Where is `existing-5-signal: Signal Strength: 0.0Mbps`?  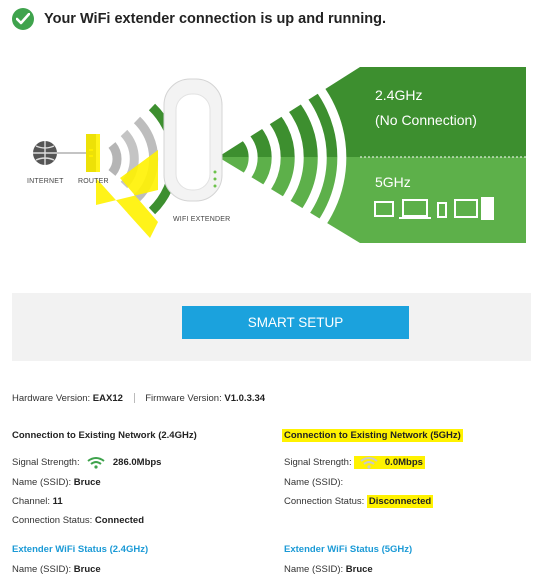 existing-5-signal: Signal Strength: 0.0Mbps is located at coordinates (354, 463).